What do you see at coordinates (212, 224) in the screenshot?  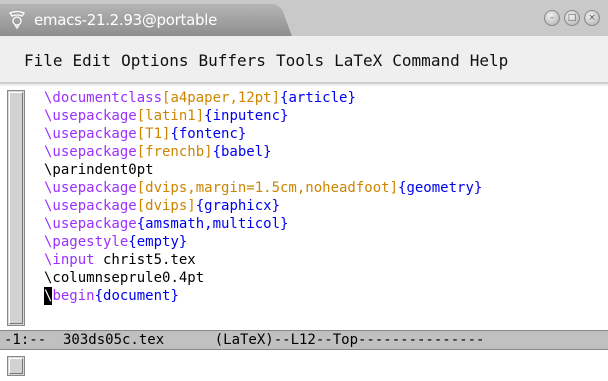 I see `code-token: {amsmath,multicol}` at bounding box center [212, 224].